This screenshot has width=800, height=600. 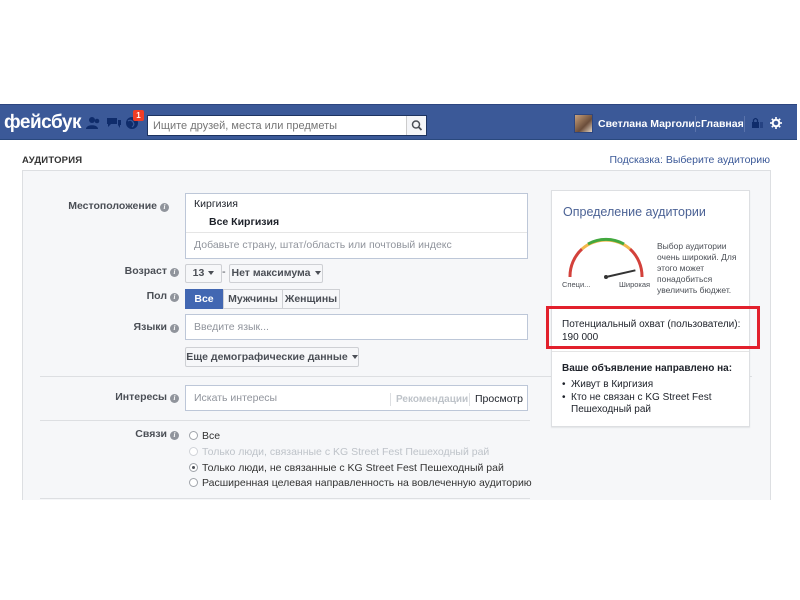 I want to click on interests-box: Искать интересы Рекомендации Просмотр, so click(x=356, y=398).